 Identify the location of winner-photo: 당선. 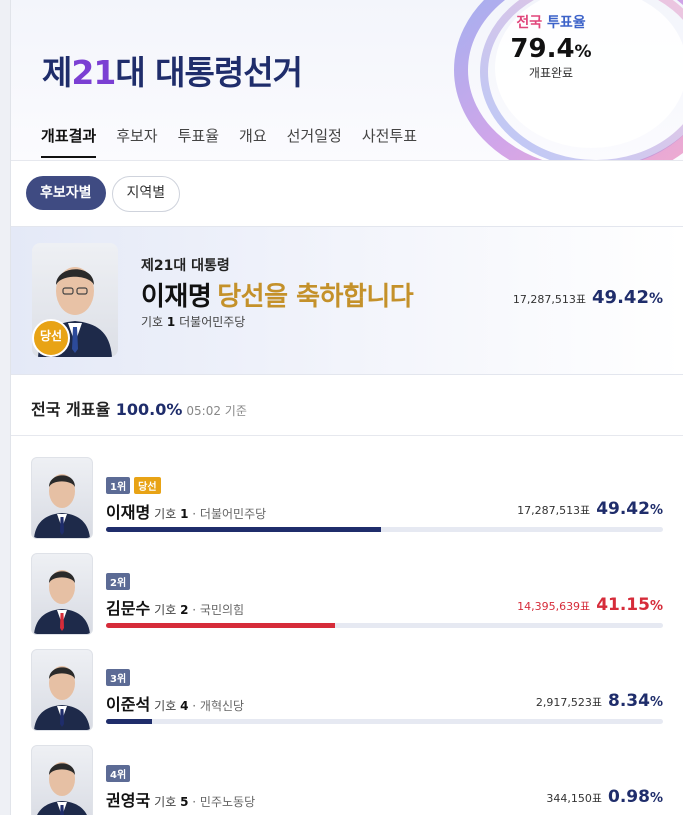
(75, 300).